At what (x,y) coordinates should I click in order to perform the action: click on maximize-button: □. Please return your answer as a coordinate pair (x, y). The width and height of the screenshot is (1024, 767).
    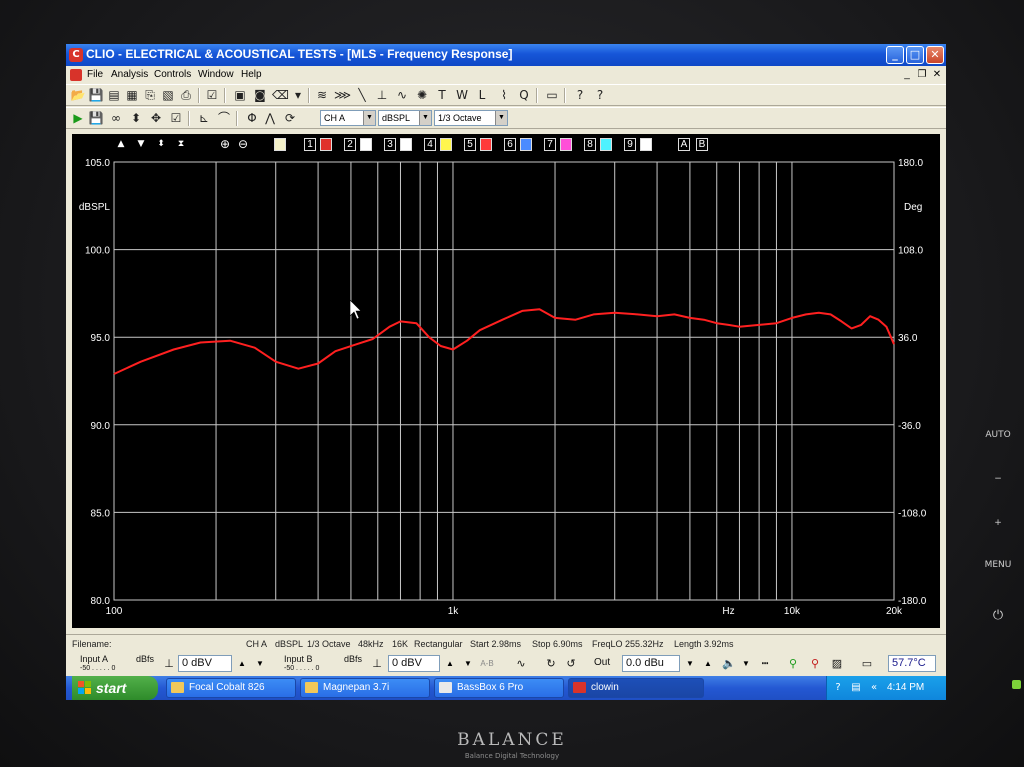
    Looking at the image, I should click on (915, 55).